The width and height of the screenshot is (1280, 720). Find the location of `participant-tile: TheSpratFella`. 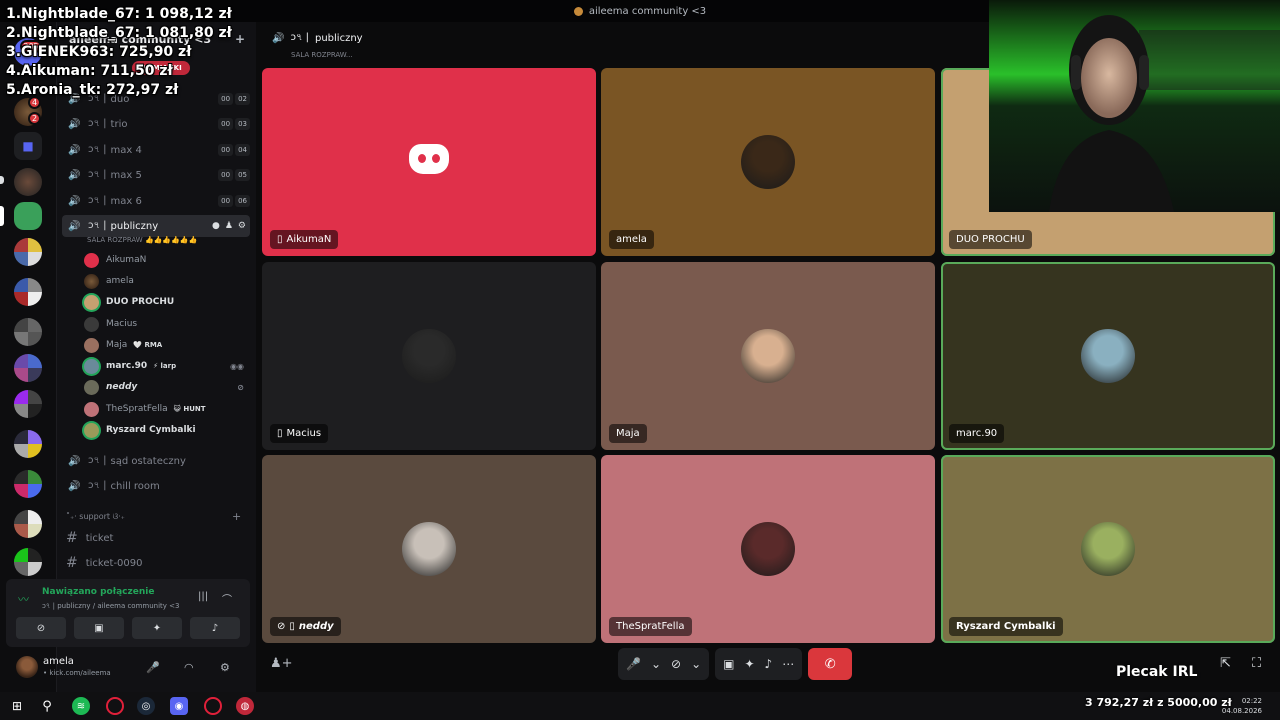

participant-tile: TheSpratFella is located at coordinates (768, 549).